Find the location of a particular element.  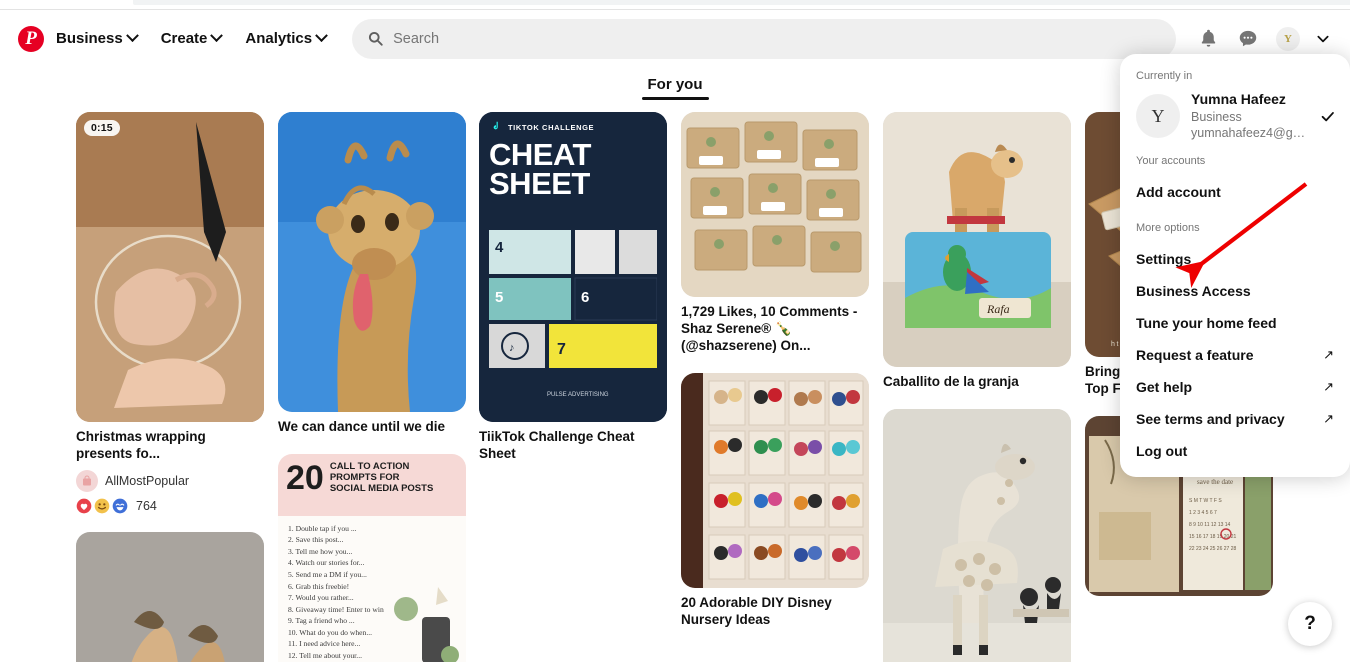

external-link-icon: ↗ is located at coordinates (1328, 354).